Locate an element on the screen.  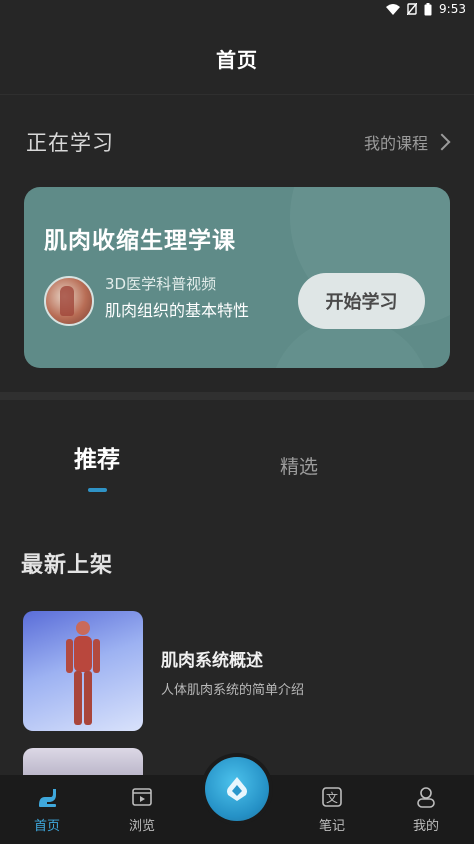
section-divider is located at coordinates (237, 396).